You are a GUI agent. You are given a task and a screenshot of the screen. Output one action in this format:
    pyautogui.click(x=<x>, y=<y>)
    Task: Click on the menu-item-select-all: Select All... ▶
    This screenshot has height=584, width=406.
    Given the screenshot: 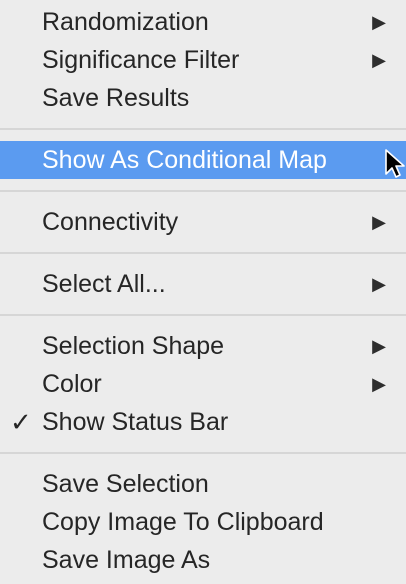 What is the action you would take?
    pyautogui.click(x=203, y=284)
    